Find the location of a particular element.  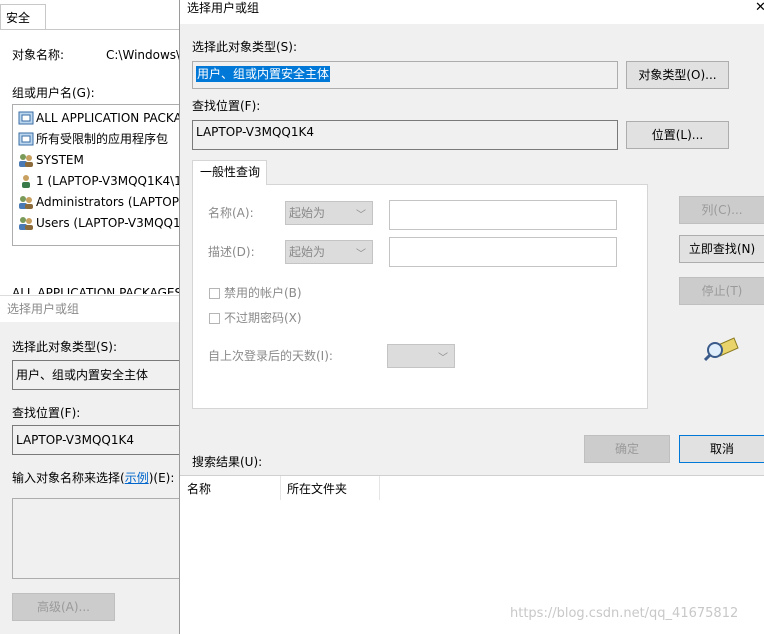

column-header-name: 名称 is located at coordinates (230, 488).